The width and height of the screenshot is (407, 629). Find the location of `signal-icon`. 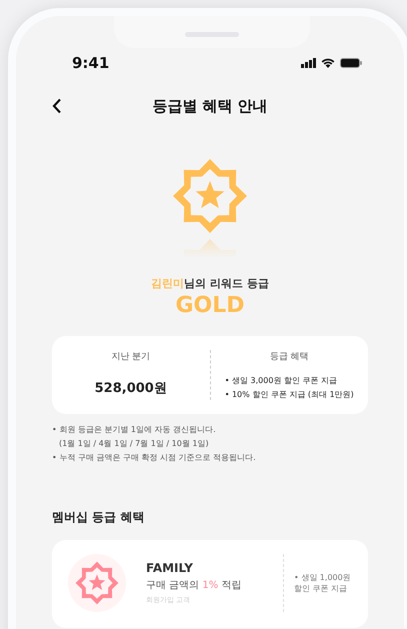

signal-icon is located at coordinates (308, 63).